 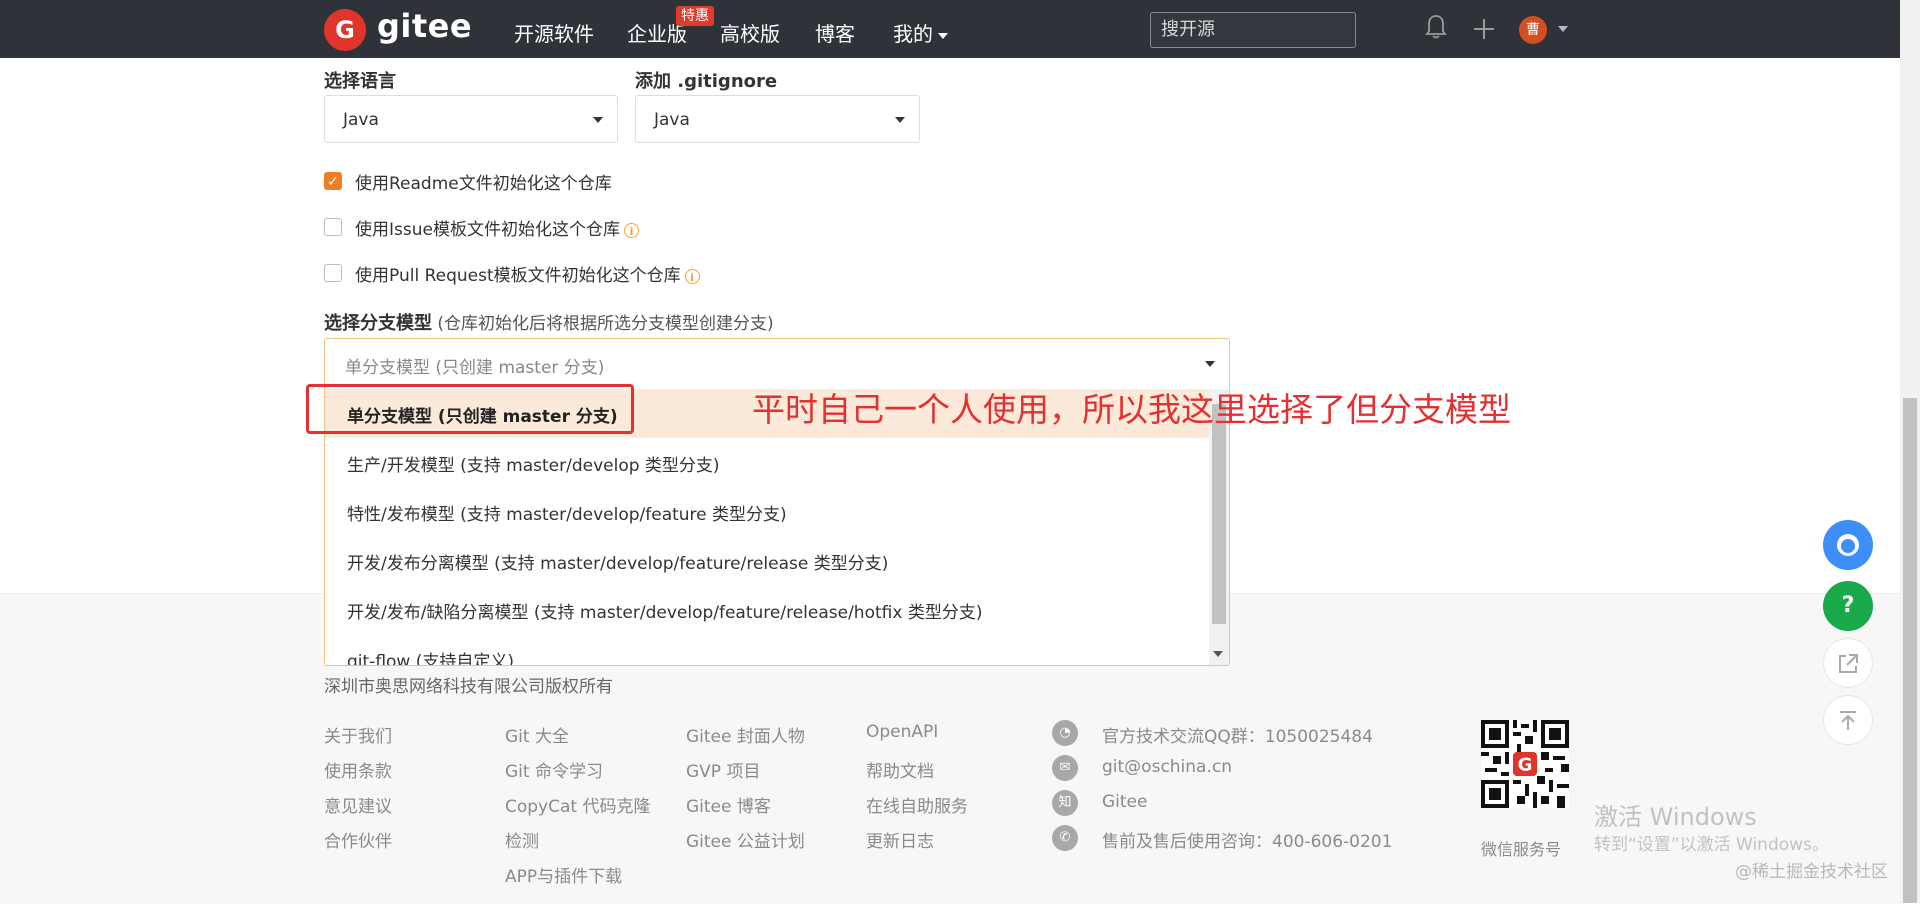 I want to click on footer-copyright: 深圳市奥思网络科技有限公司版权所有, so click(x=468, y=687).